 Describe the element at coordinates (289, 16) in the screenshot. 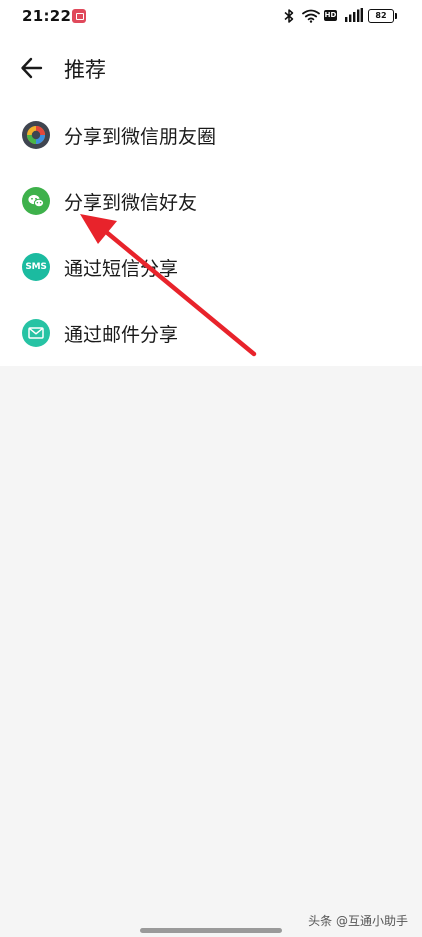

I see `bluetooth-icon` at that location.